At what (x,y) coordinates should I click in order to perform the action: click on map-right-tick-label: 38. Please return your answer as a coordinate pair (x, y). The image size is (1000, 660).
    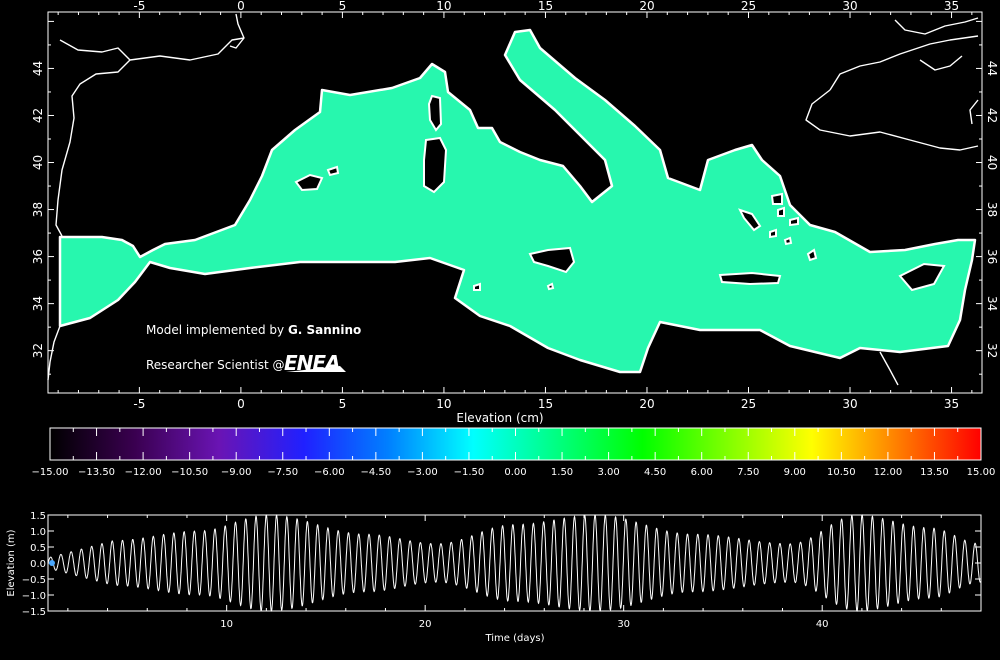
    Looking at the image, I should click on (992, 209).